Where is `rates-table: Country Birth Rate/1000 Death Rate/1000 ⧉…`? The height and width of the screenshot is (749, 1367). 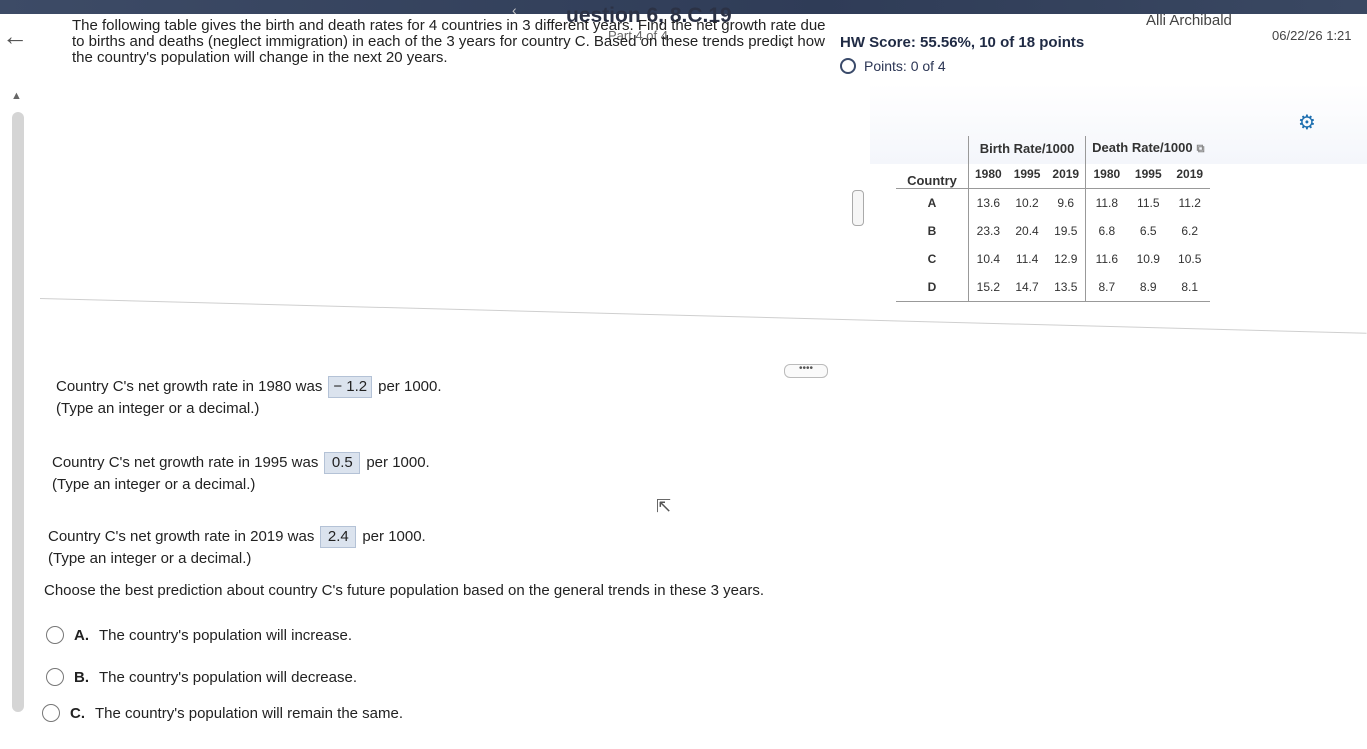
rates-table: Country Birth Rate/1000 Death Rate/1000 ⧉… is located at coordinates (1053, 219).